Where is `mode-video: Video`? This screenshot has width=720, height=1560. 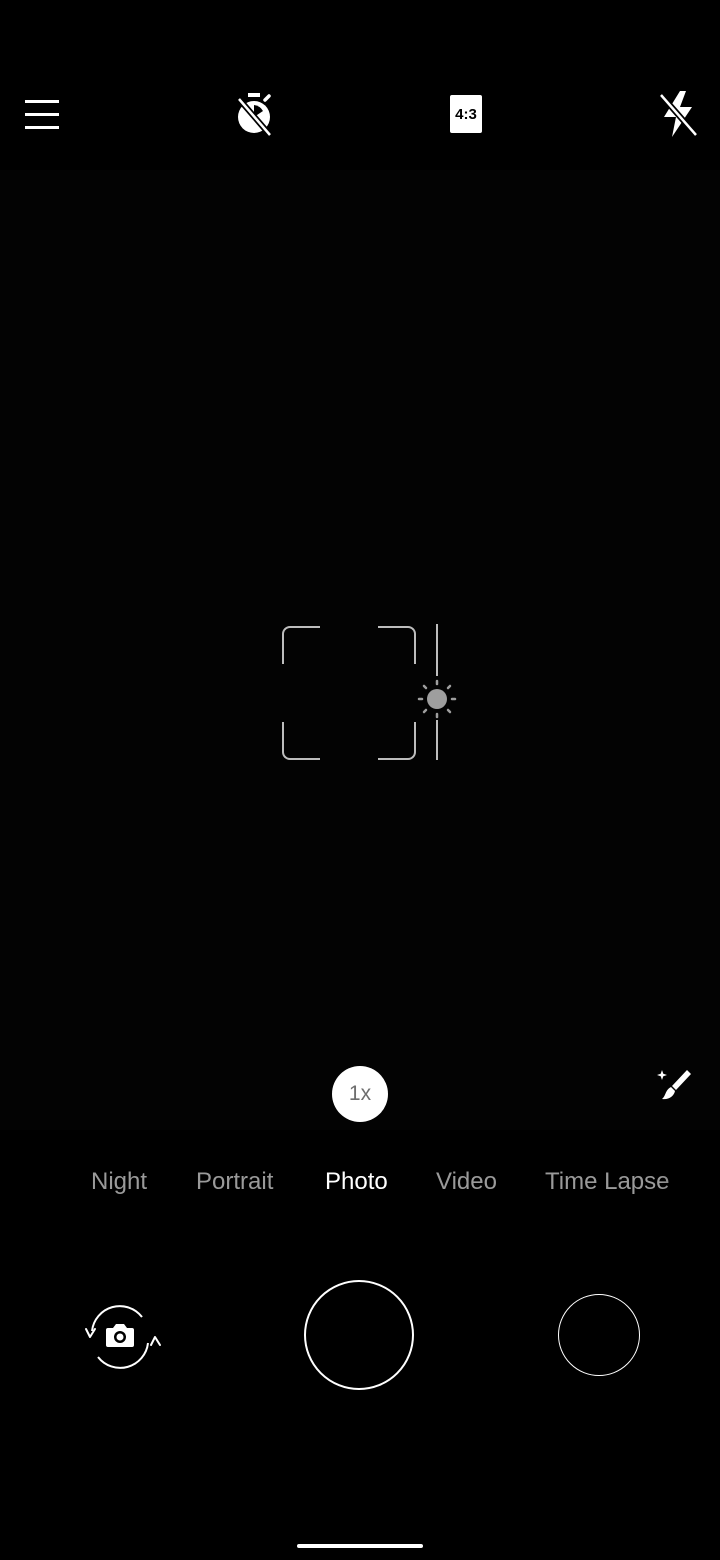 mode-video: Video is located at coordinates (466, 1182).